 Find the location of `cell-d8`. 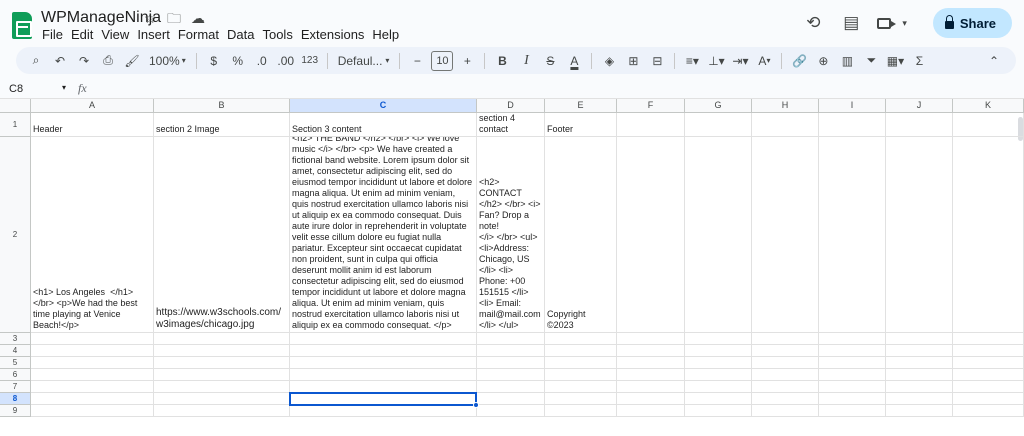

cell-d8 is located at coordinates (511, 399).